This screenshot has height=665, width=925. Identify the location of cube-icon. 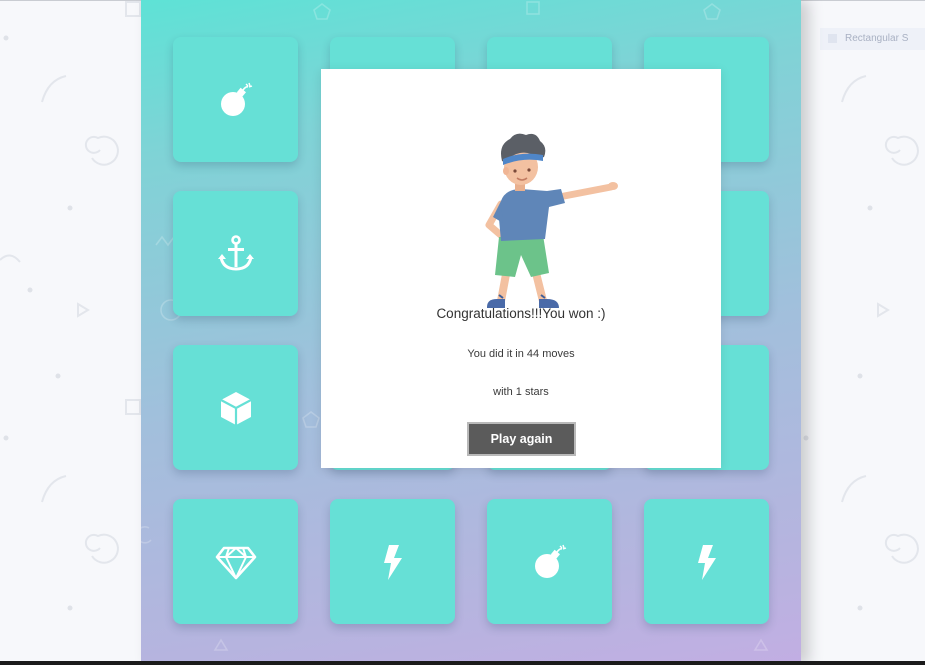
(235, 408).